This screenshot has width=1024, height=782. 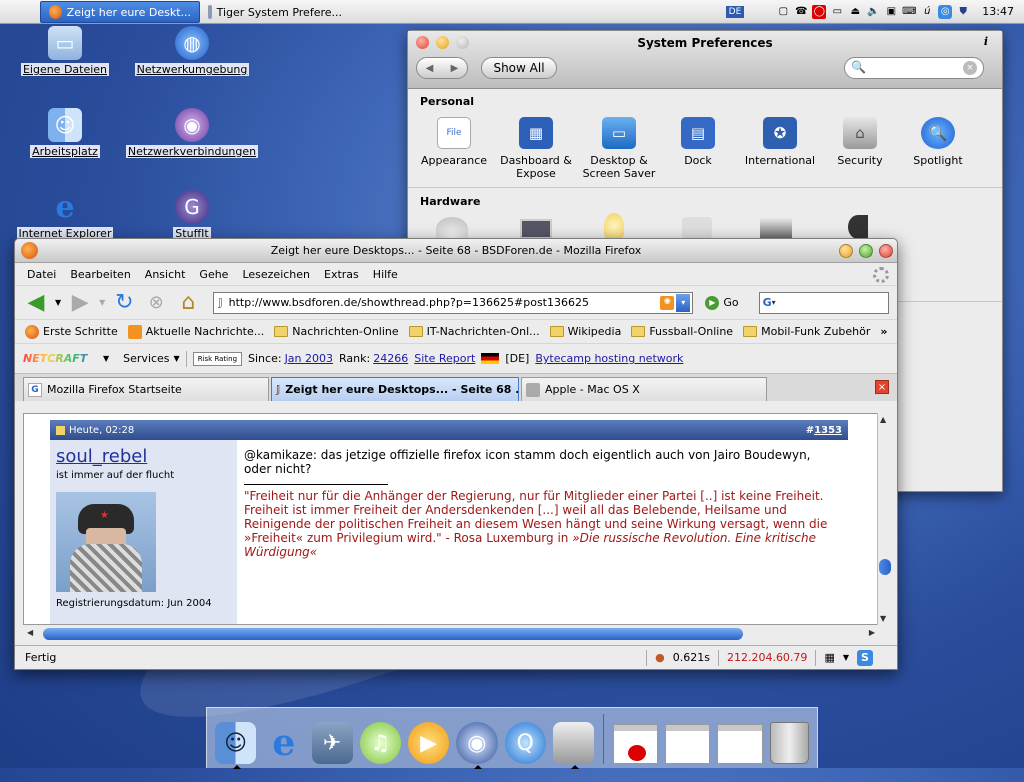 What do you see at coordinates (780, 142) in the screenshot?
I see `pref-international: ✪ International` at bounding box center [780, 142].